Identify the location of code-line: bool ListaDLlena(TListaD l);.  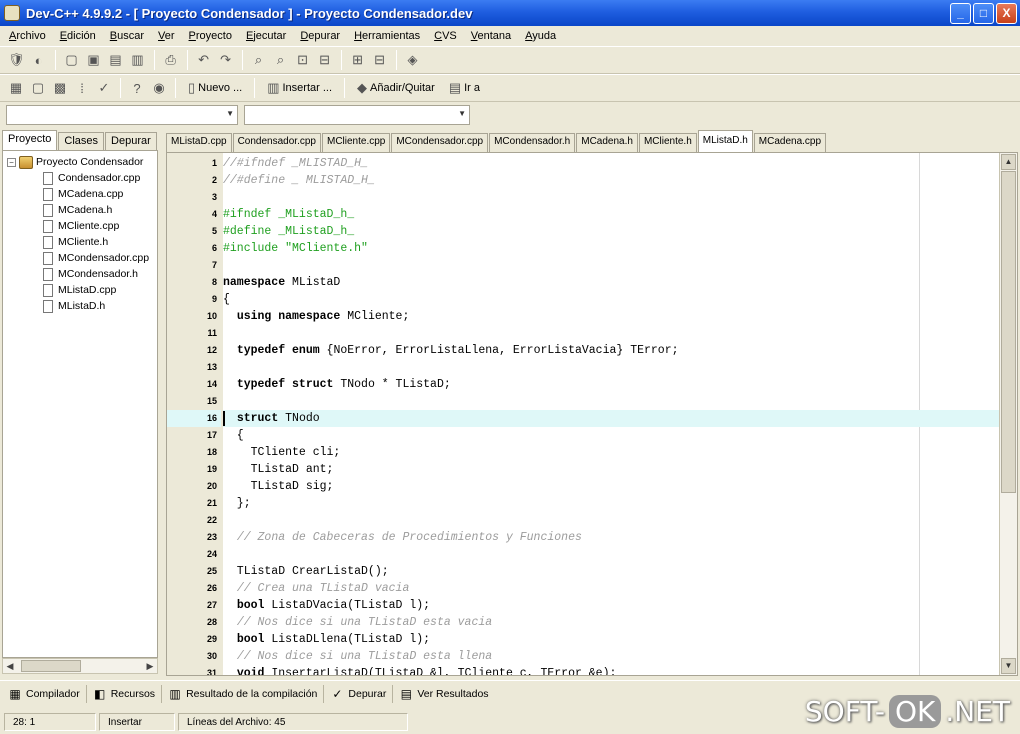
(611, 639).